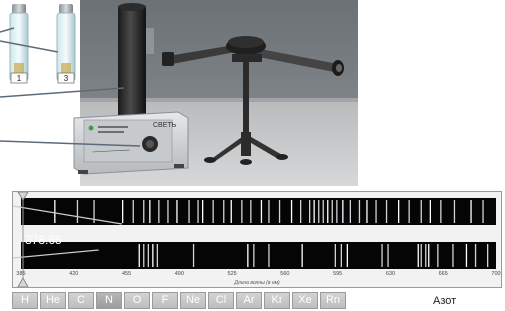  Describe the element at coordinates (165, 125) in the screenshot. I see `lamp-label: СВЕТЬ` at that location.